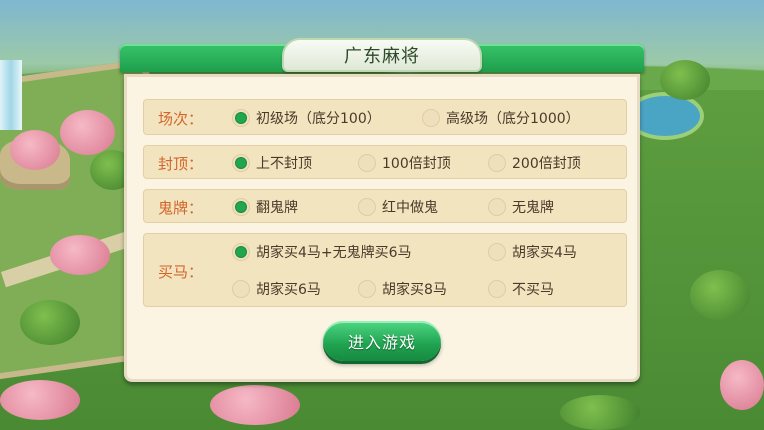 The image size is (764, 430). I want to click on option-no-ghost: 无鬼牌, so click(521, 207).